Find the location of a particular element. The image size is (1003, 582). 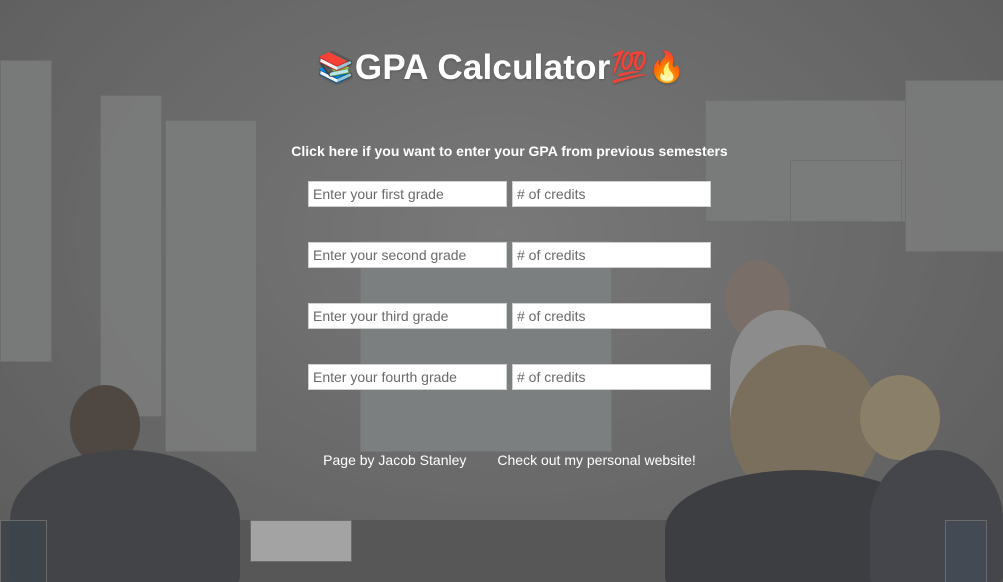

third-credits-input is located at coordinates (611, 316).